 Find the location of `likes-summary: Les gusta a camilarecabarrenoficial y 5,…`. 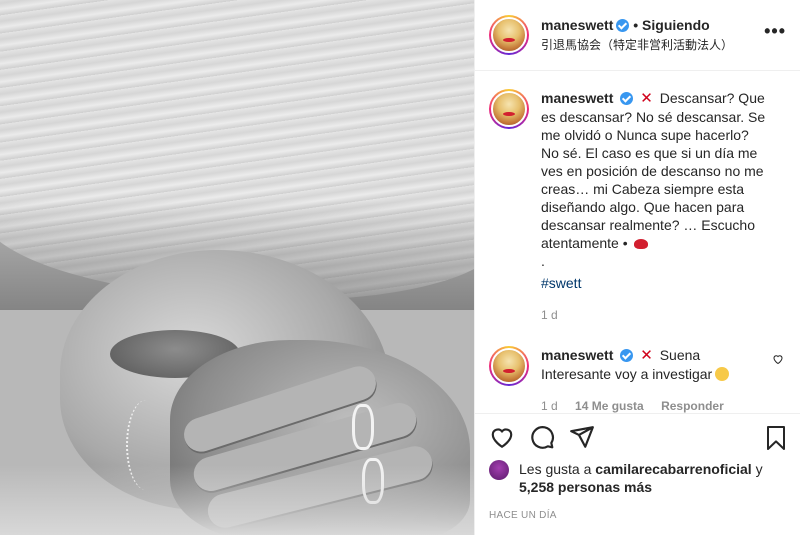

likes-summary: Les gusta a camilarecabarrenoficial y 5,… is located at coordinates (637, 478).